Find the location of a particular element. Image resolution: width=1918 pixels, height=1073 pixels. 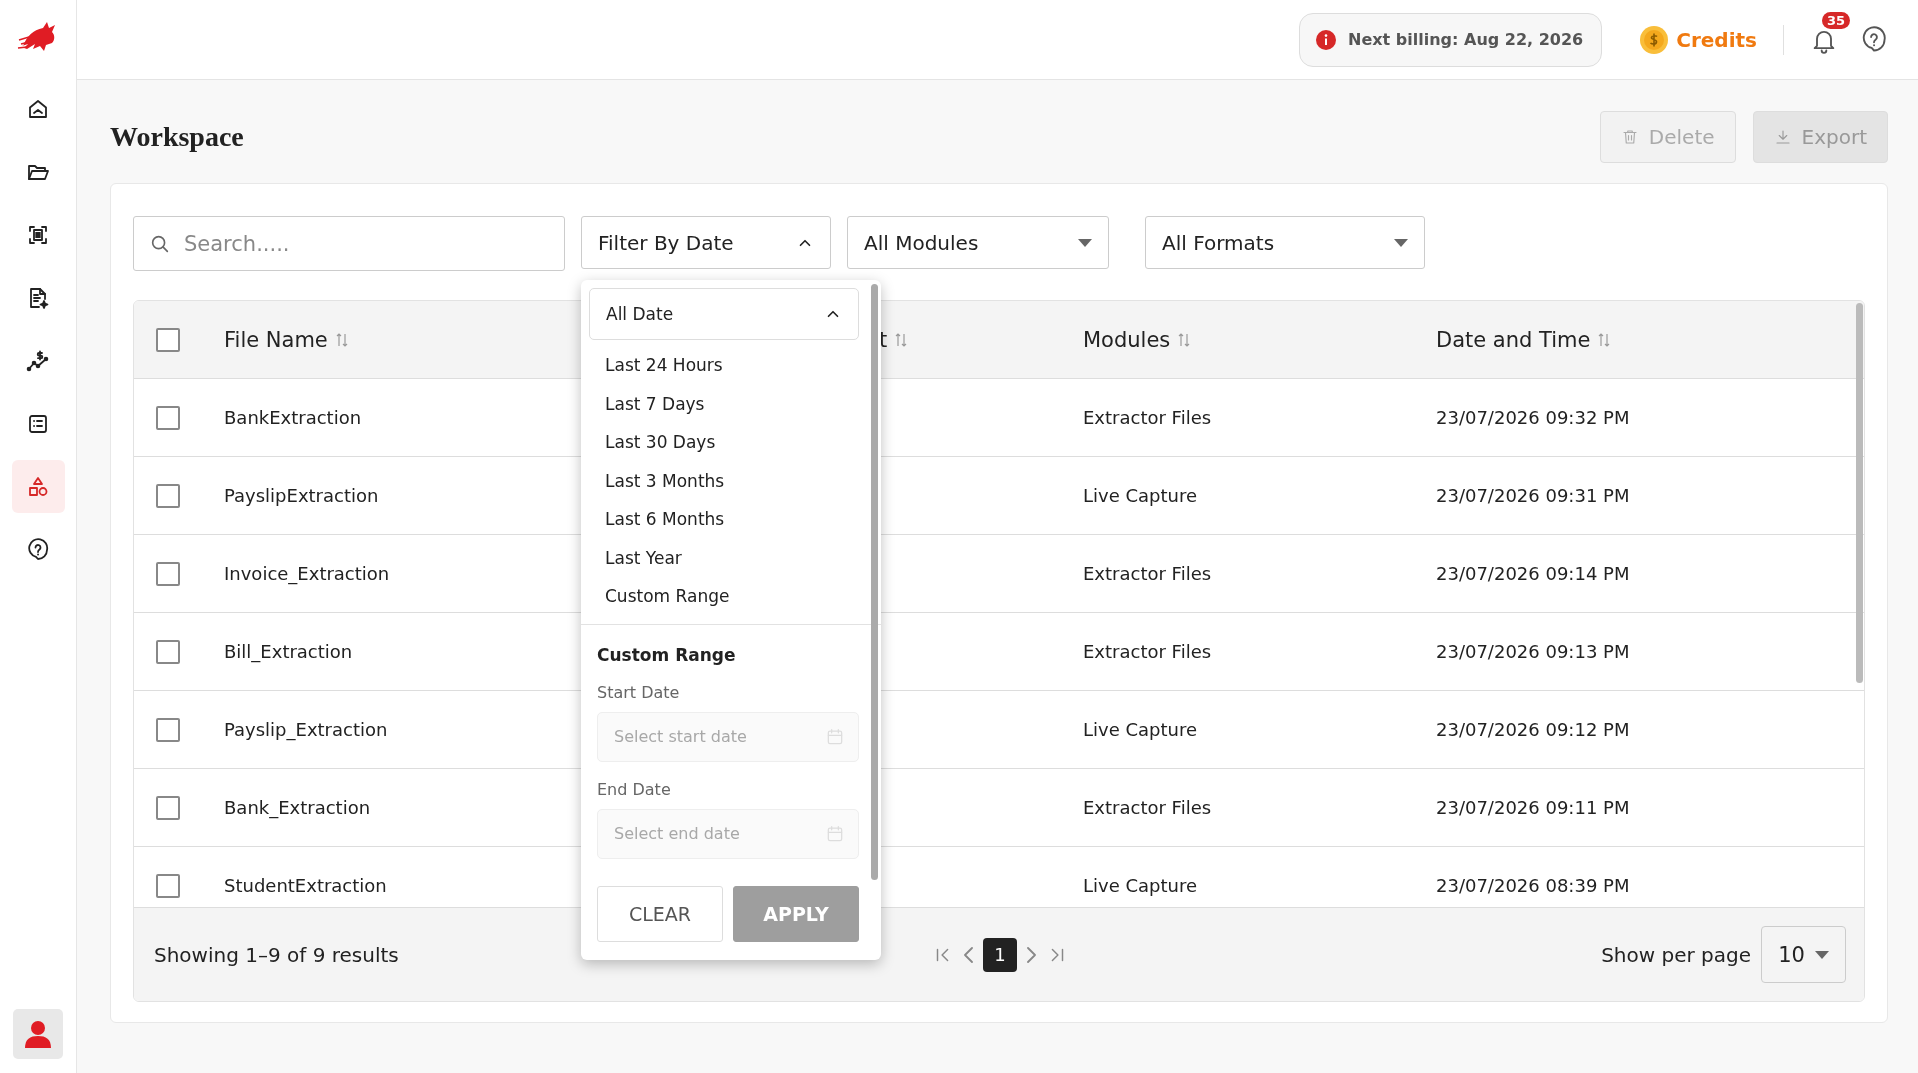

table-cell: 23/07/2026 09:31 PM is located at coordinates (1533, 495).